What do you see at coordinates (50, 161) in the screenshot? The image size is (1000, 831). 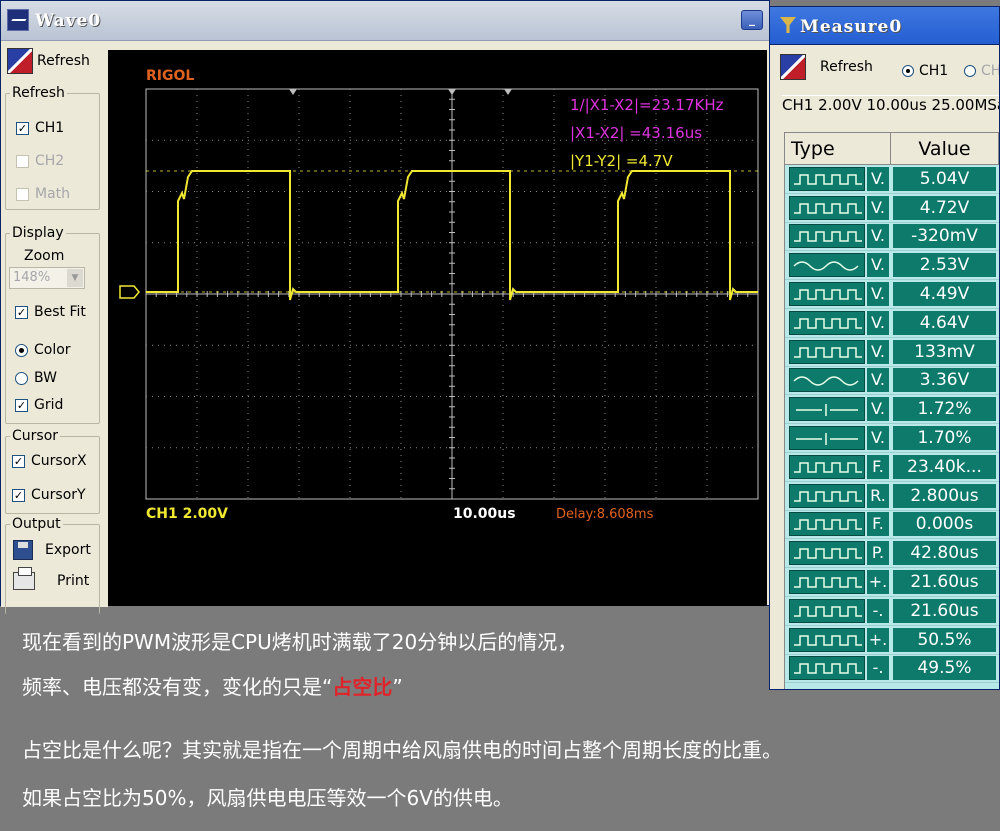 I see `ch2-label: CH2` at bounding box center [50, 161].